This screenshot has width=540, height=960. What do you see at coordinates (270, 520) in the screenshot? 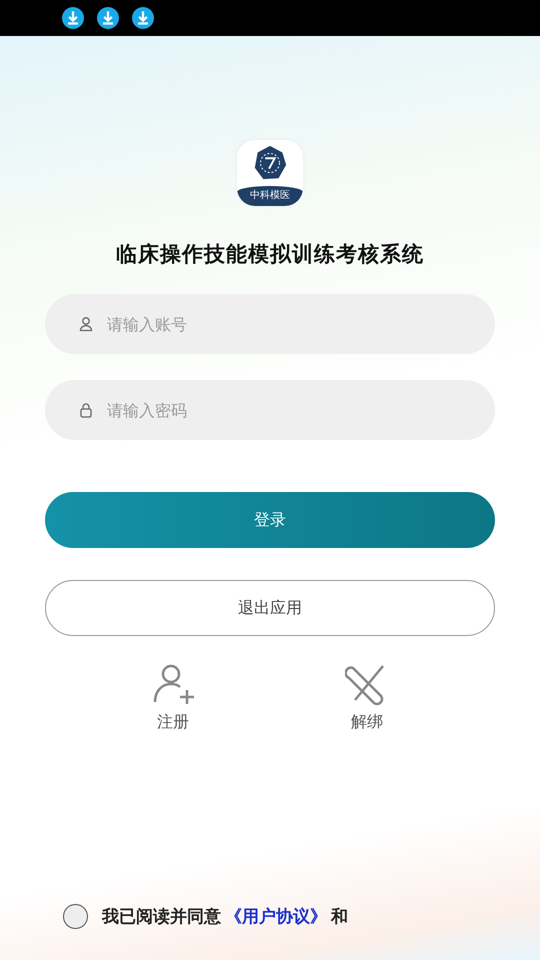
I see `login-button: 登录` at bounding box center [270, 520].